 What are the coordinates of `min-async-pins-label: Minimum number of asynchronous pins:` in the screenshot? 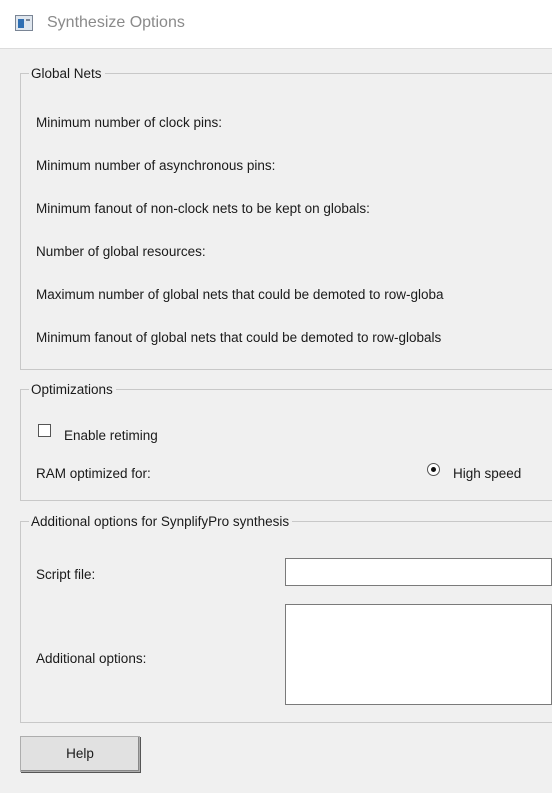 It's located at (156, 165).